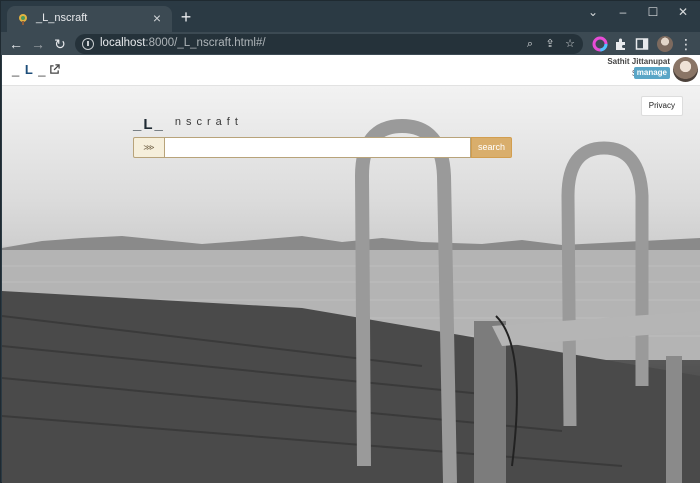 This screenshot has width=700, height=483. Describe the element at coordinates (685, 69) in the screenshot. I see `avatar` at that location.